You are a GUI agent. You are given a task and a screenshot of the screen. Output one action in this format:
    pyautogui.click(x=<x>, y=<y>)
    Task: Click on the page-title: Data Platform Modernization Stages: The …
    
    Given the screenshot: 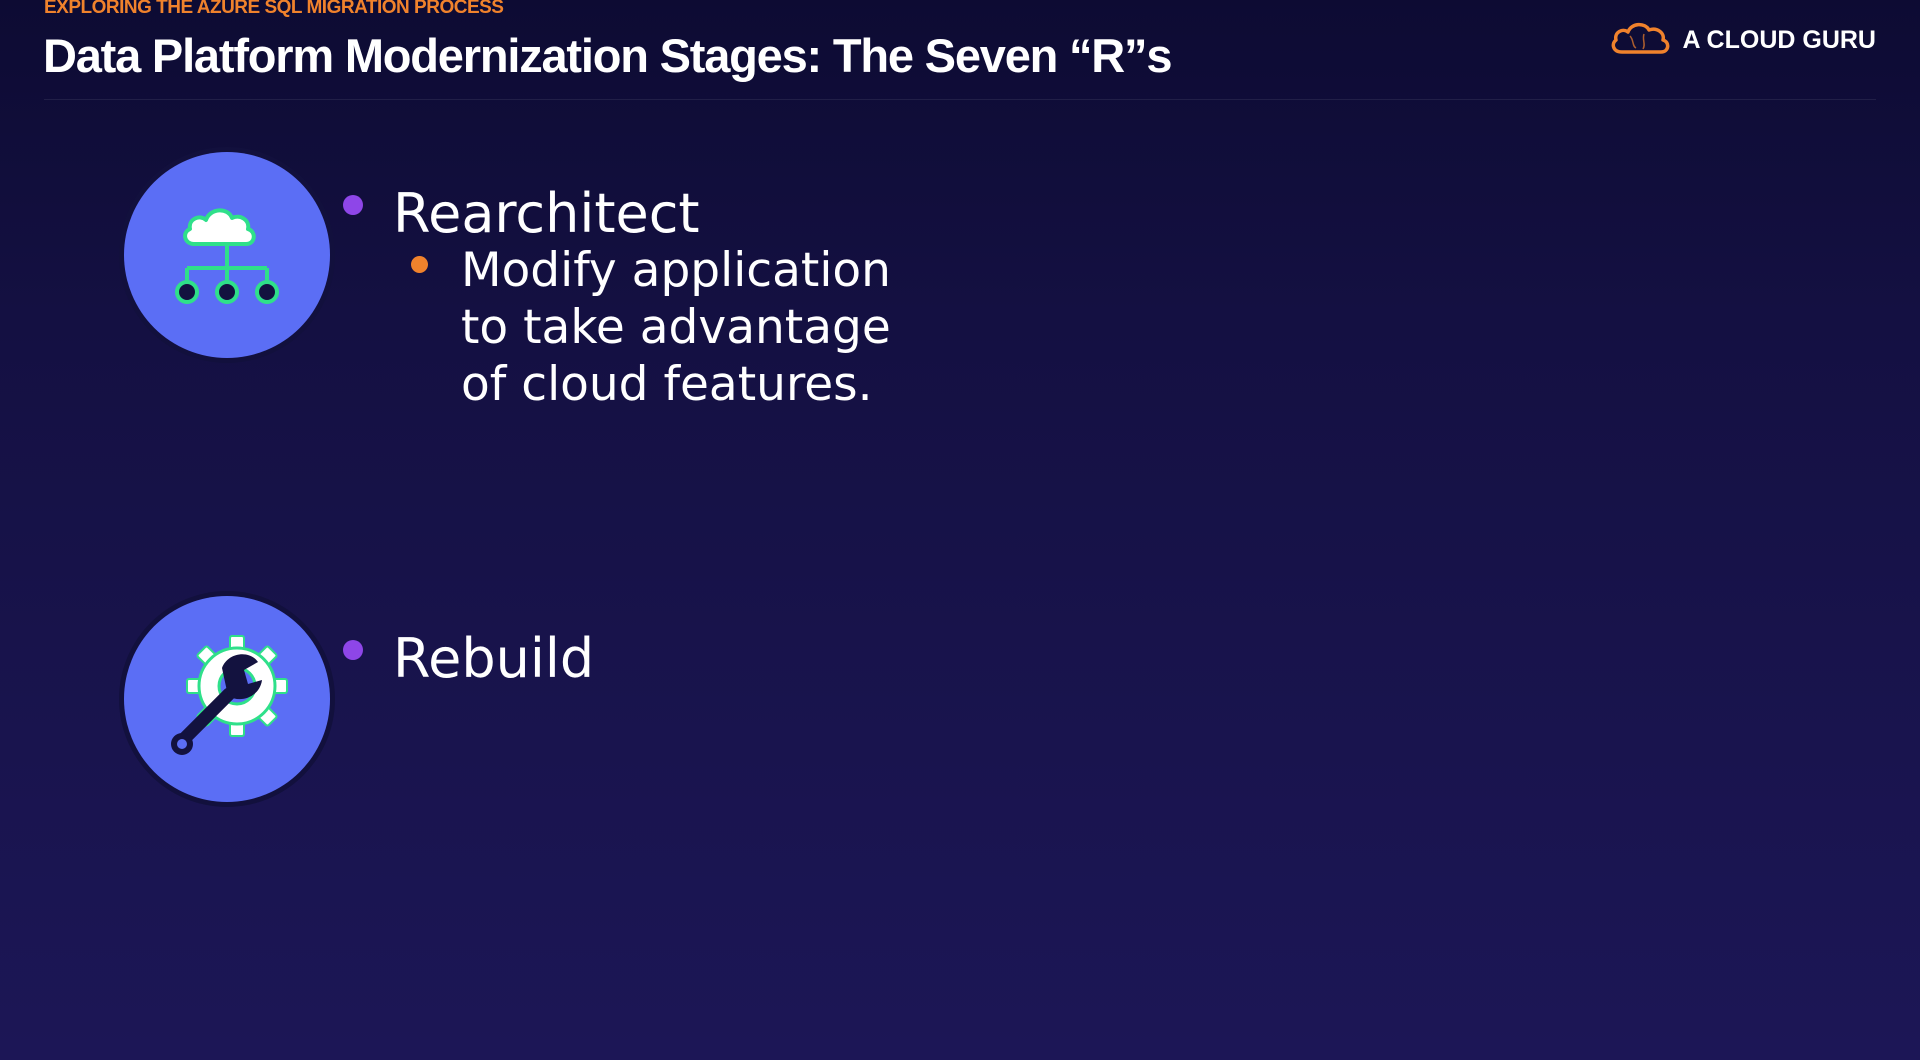 What is the action you would take?
    pyautogui.click(x=607, y=55)
    